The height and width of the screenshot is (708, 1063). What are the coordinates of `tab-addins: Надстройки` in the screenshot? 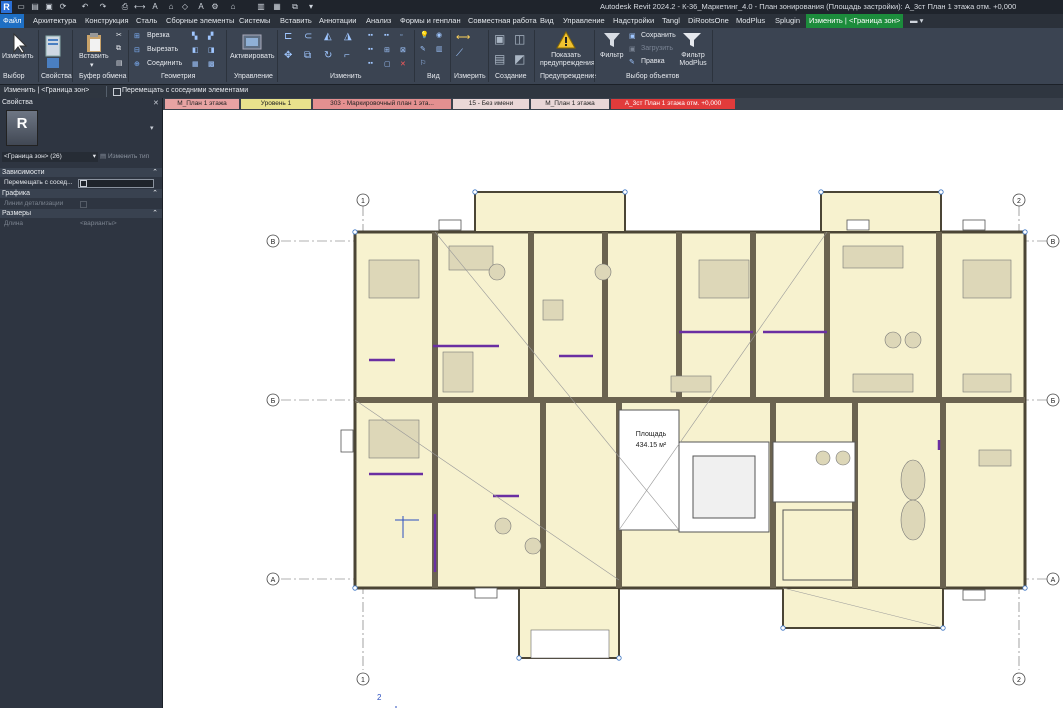 It's located at (633, 21).